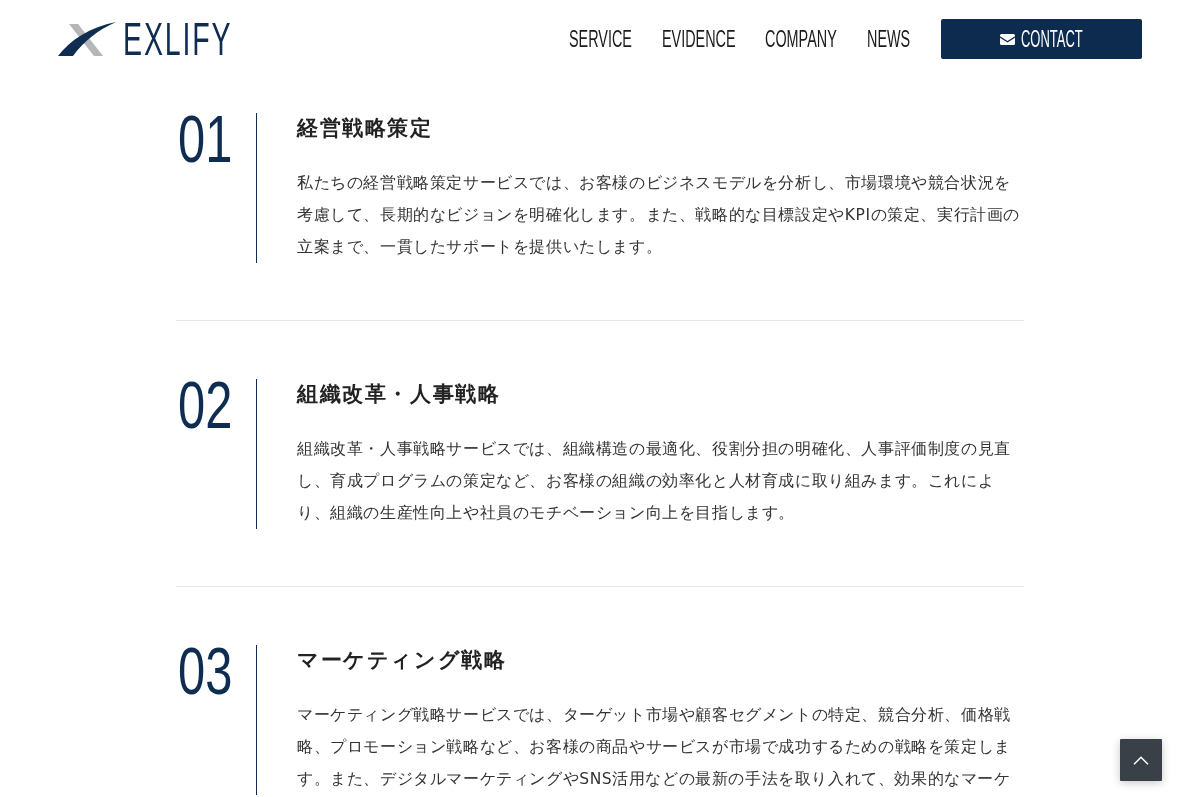 The image size is (1200, 797). I want to click on service-description: 組織改革・人事戦略サービスでは、組織構造の最適化、役割分担の明確化、人事評価制度の見直し、育成プログラムの策定など、お客様の組織の効率化と人材育成に取り組みます。これにより、組織の生産性向上や社員のモチベーション向上を目指します。, so click(654, 481).